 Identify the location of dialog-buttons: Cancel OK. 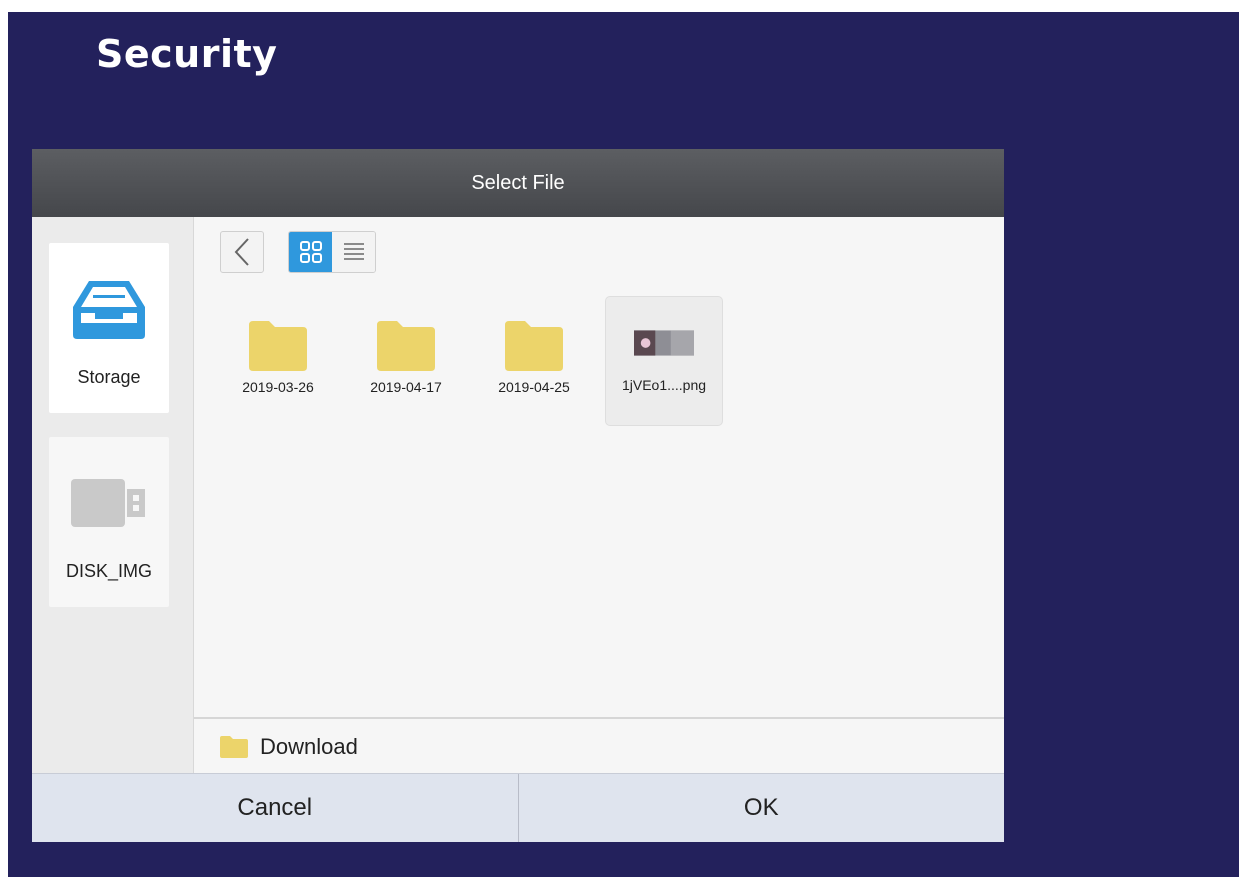
(518, 807).